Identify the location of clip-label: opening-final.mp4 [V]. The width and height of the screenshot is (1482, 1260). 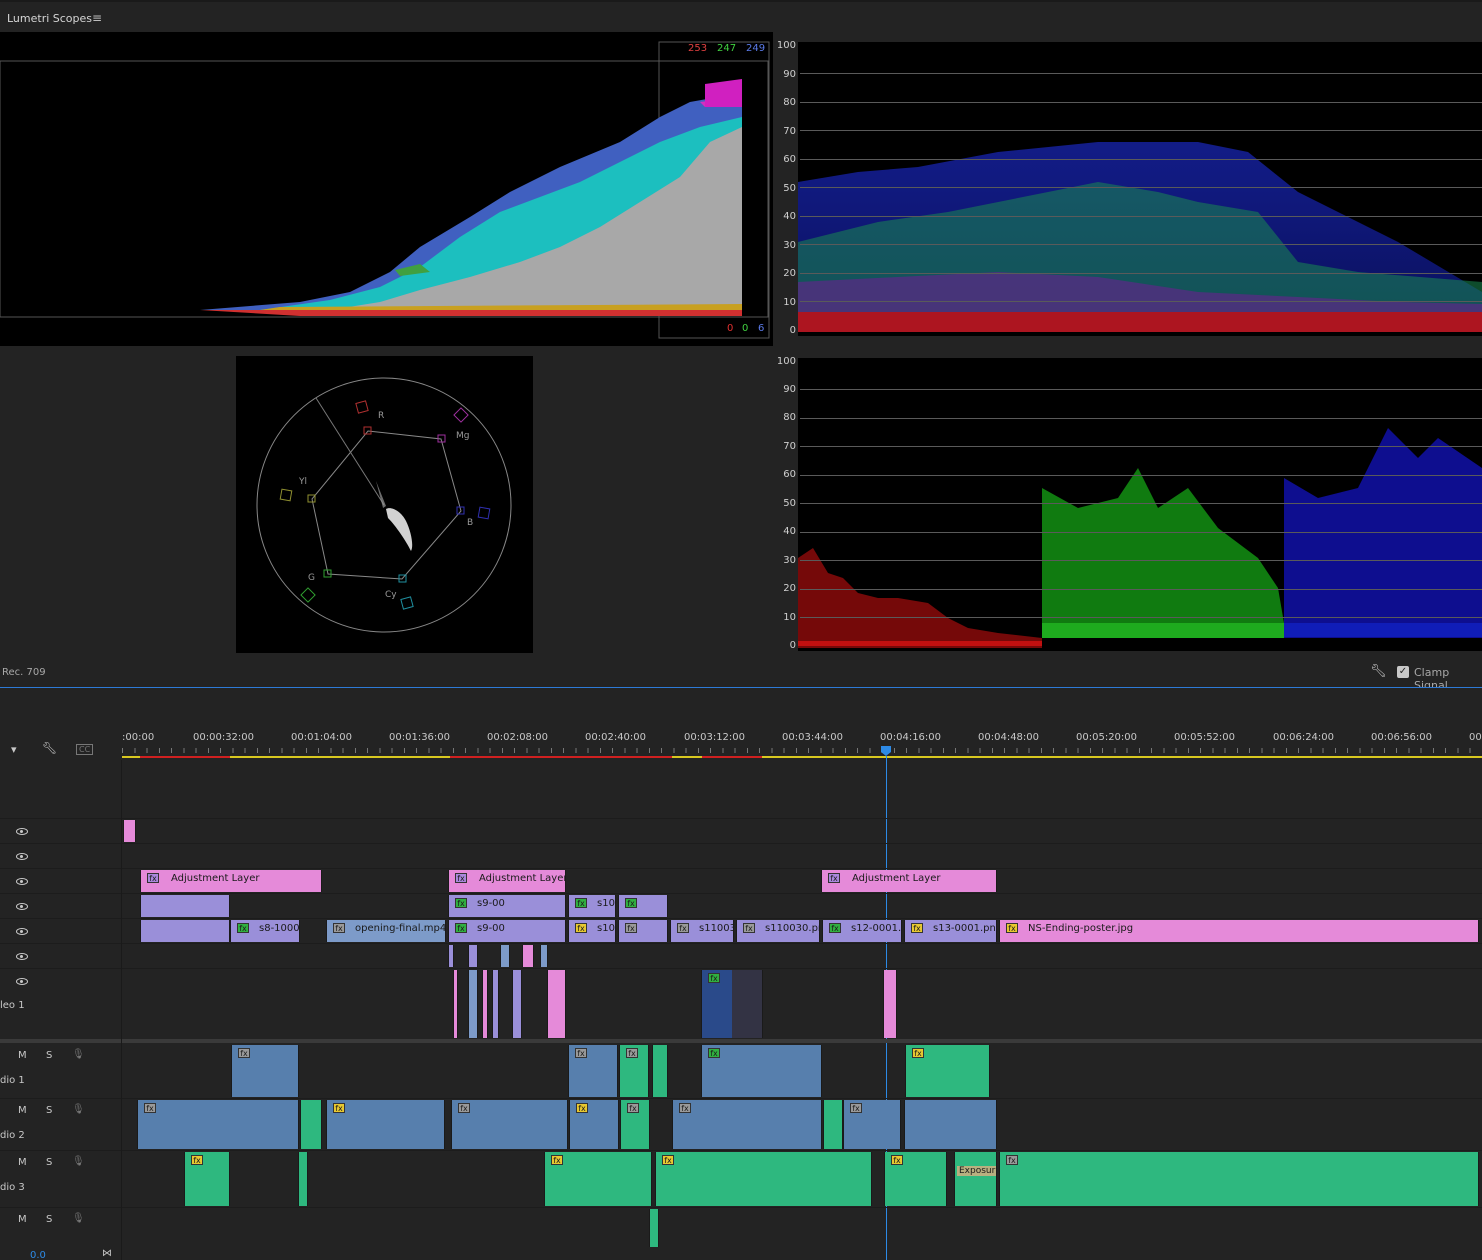
(400, 928).